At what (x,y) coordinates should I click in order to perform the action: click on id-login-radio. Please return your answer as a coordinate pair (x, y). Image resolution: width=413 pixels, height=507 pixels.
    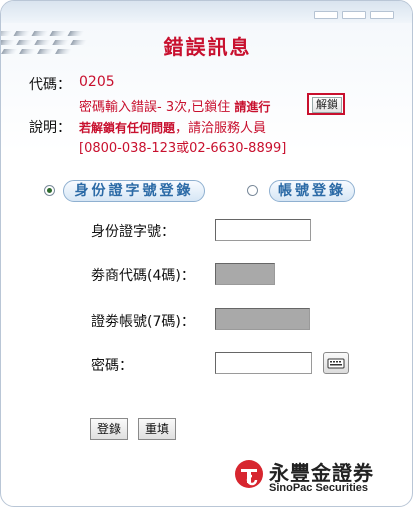
    Looking at the image, I should click on (49, 190).